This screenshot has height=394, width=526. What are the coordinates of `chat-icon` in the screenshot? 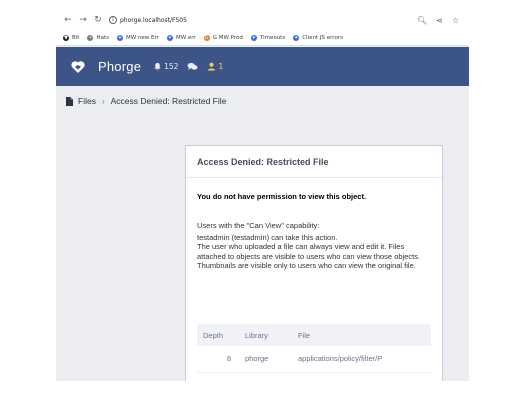 It's located at (193, 66).